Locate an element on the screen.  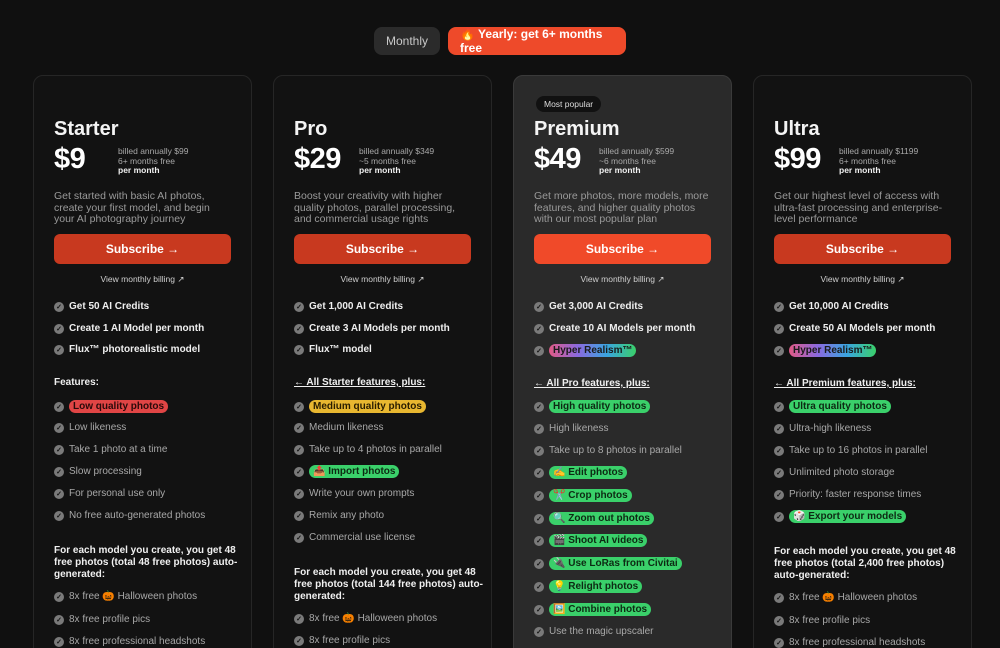
list-item: ✓ High quality photos is located at coordinates (592, 406).